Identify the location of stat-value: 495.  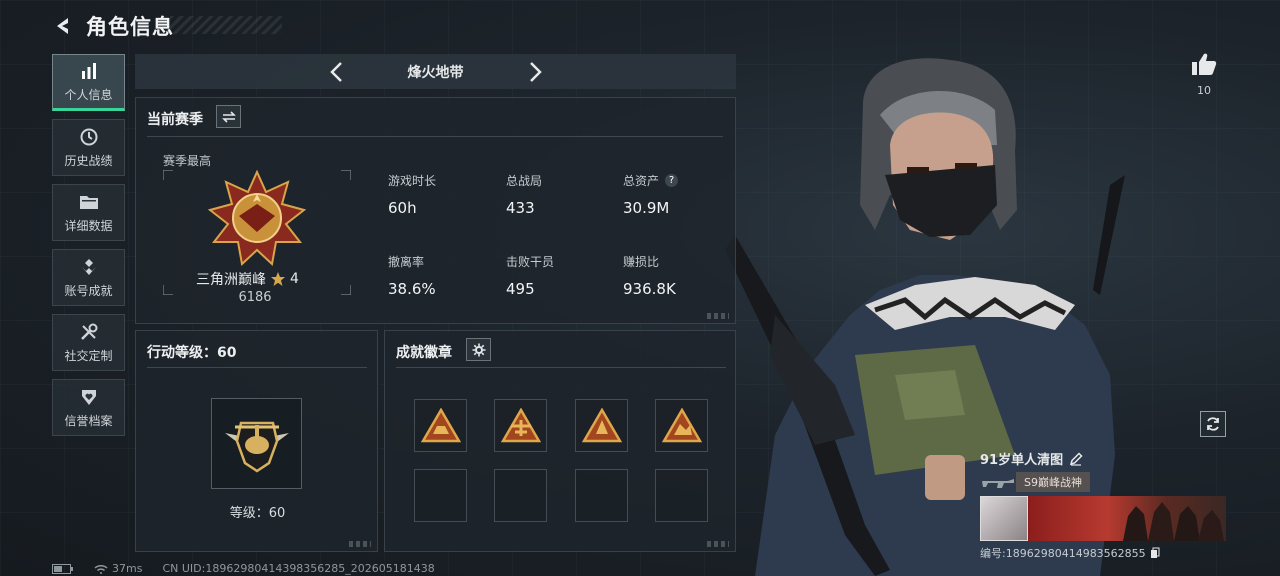
(520, 289).